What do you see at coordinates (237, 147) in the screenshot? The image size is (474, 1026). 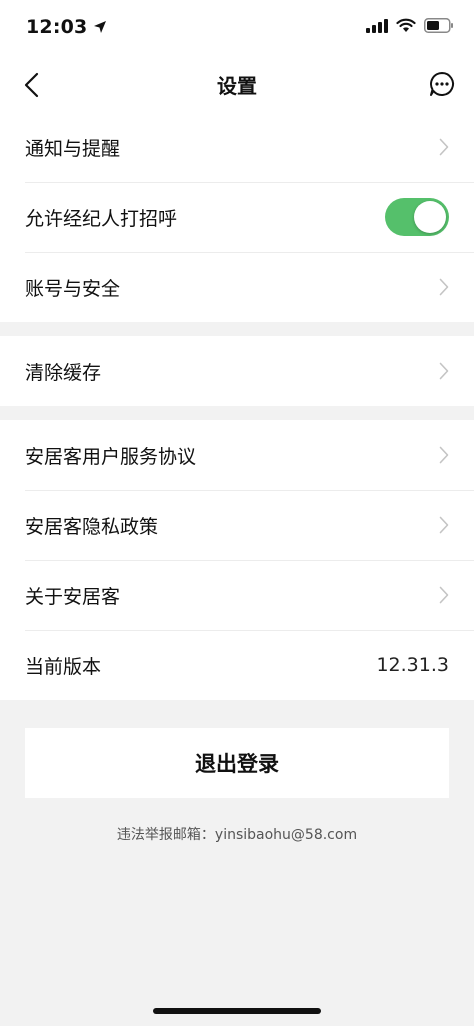 I see `row-notifications: 通知与提醒` at bounding box center [237, 147].